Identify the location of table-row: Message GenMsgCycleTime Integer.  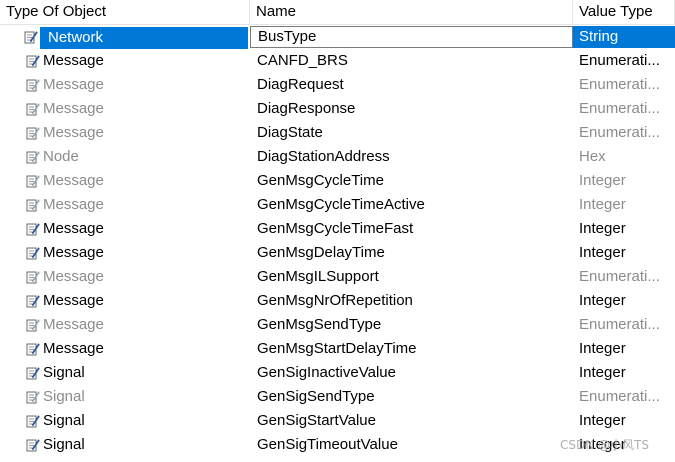
(337, 181).